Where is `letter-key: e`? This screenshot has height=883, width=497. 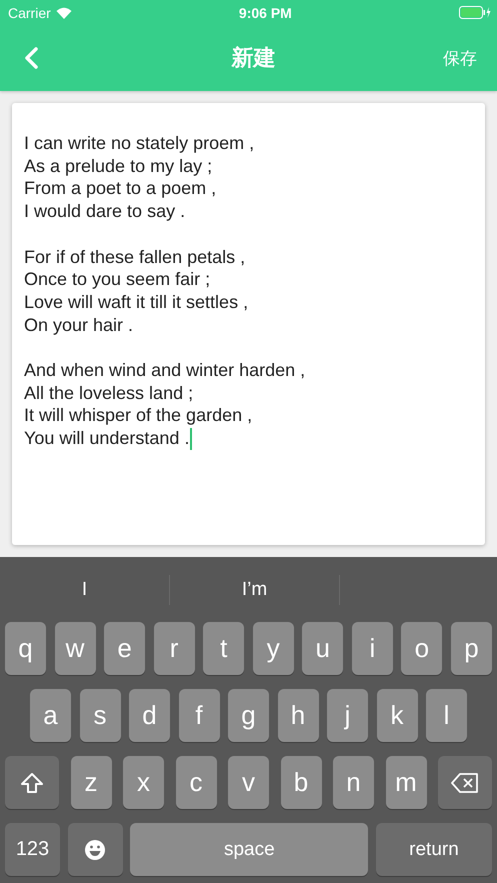 letter-key: e is located at coordinates (125, 648).